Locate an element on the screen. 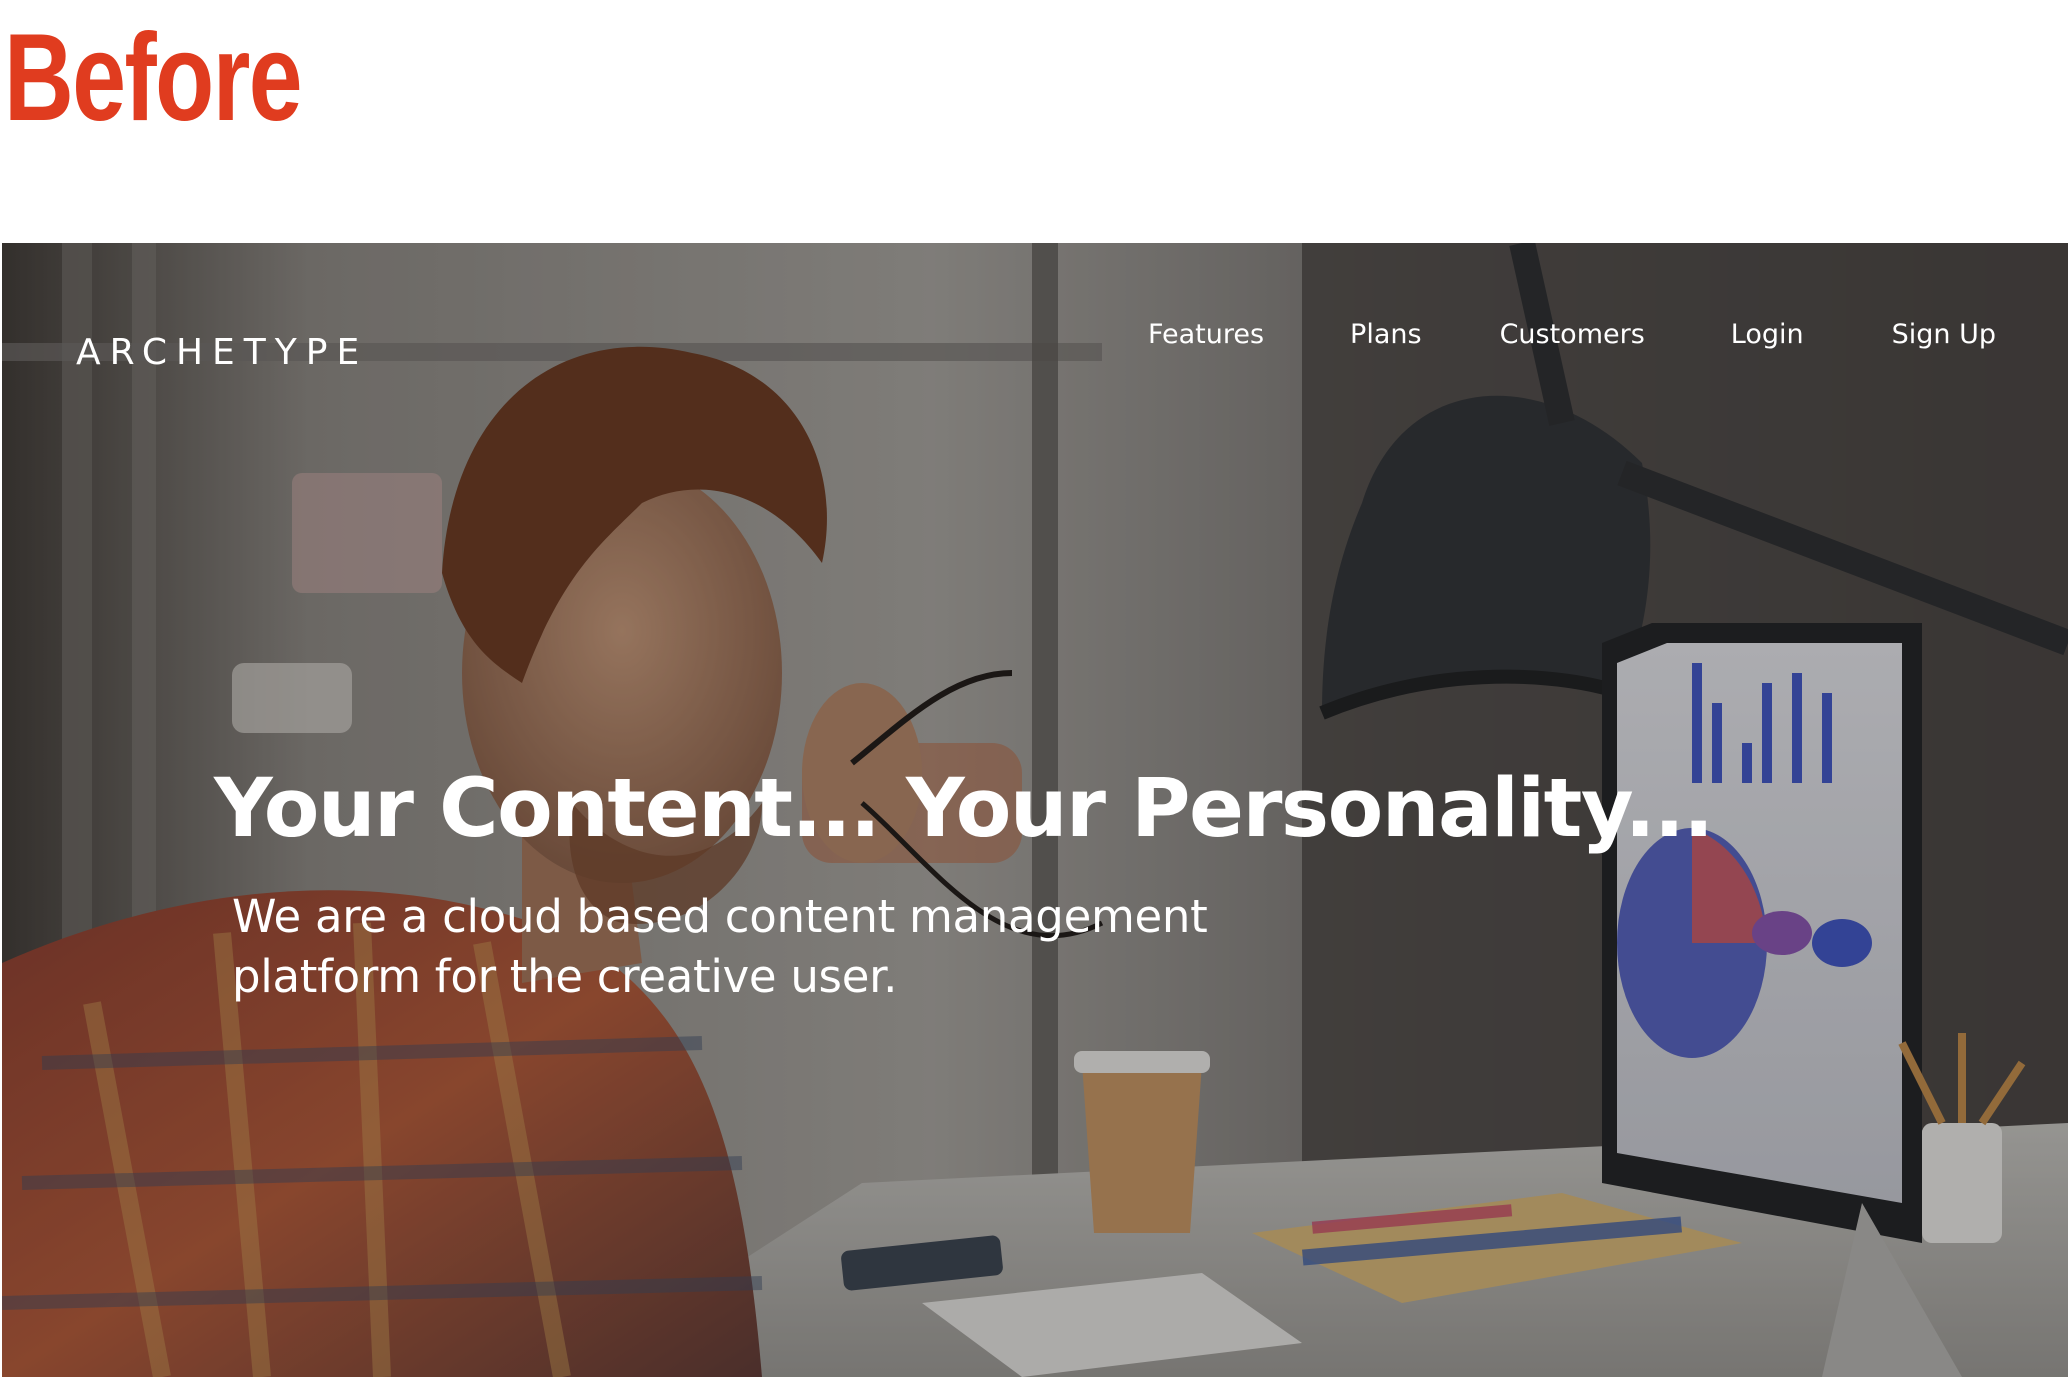 This screenshot has width=2070, height=1379. nav-sign-up-link: Sign Up is located at coordinates (1944, 334).